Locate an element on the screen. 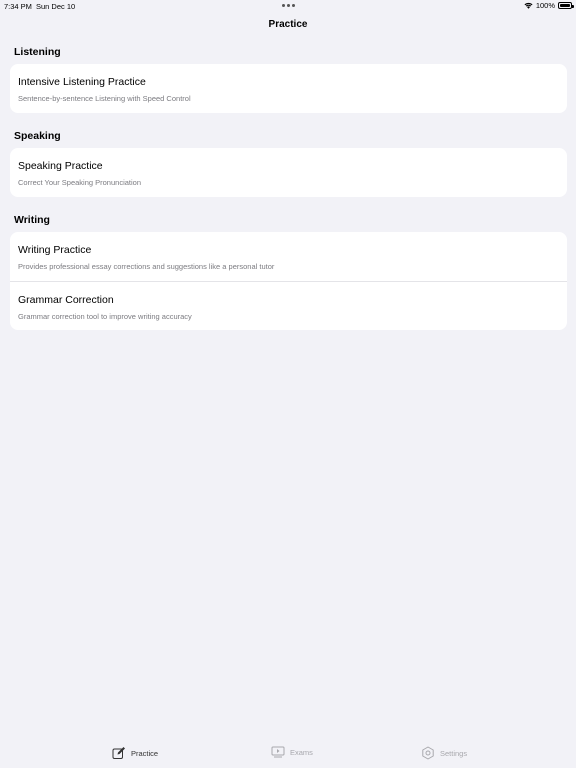 The height and width of the screenshot is (768, 576). battery-icon is located at coordinates (566, 5).